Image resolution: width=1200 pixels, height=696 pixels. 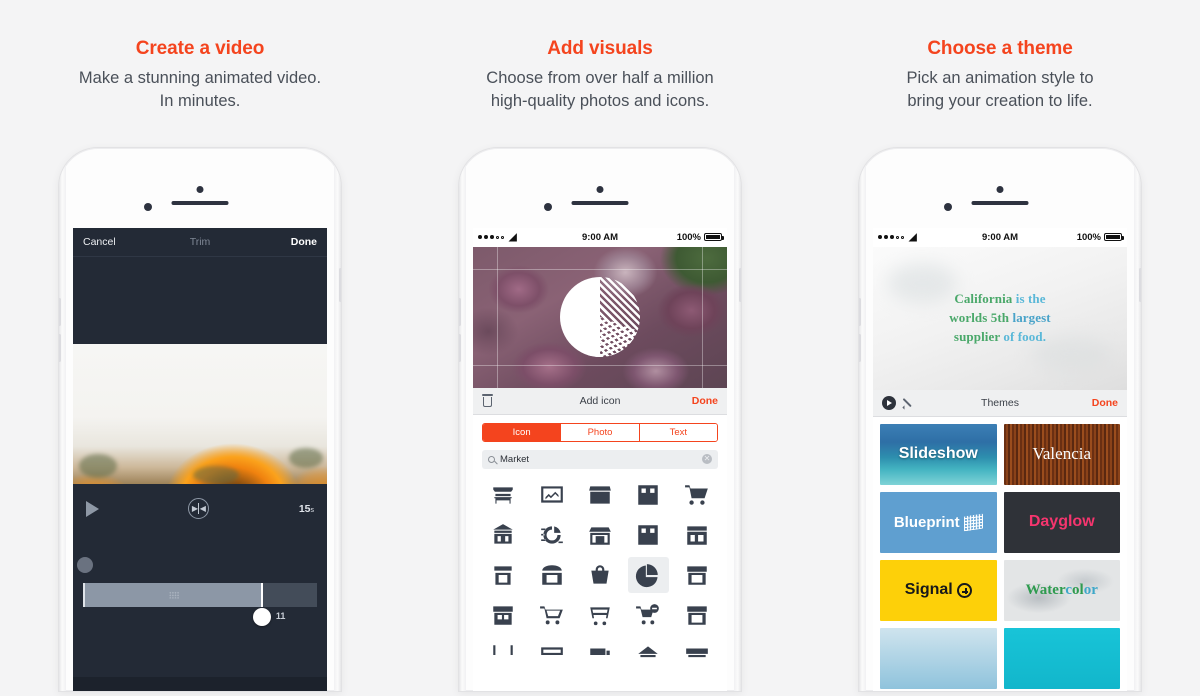 I want to click on trim-navbar: Cancel Trim Done, so click(x=200, y=242).